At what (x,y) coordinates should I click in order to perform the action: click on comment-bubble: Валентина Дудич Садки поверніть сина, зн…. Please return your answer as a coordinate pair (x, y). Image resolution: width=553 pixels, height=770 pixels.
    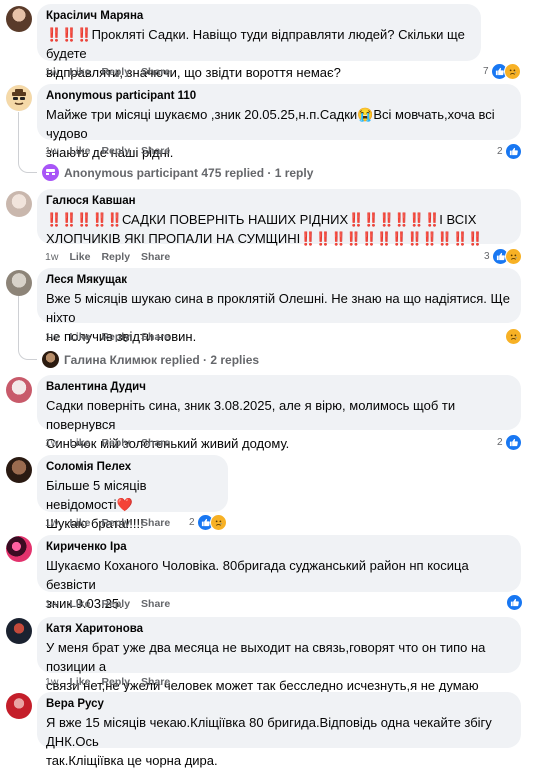
    Looking at the image, I should click on (279, 413).